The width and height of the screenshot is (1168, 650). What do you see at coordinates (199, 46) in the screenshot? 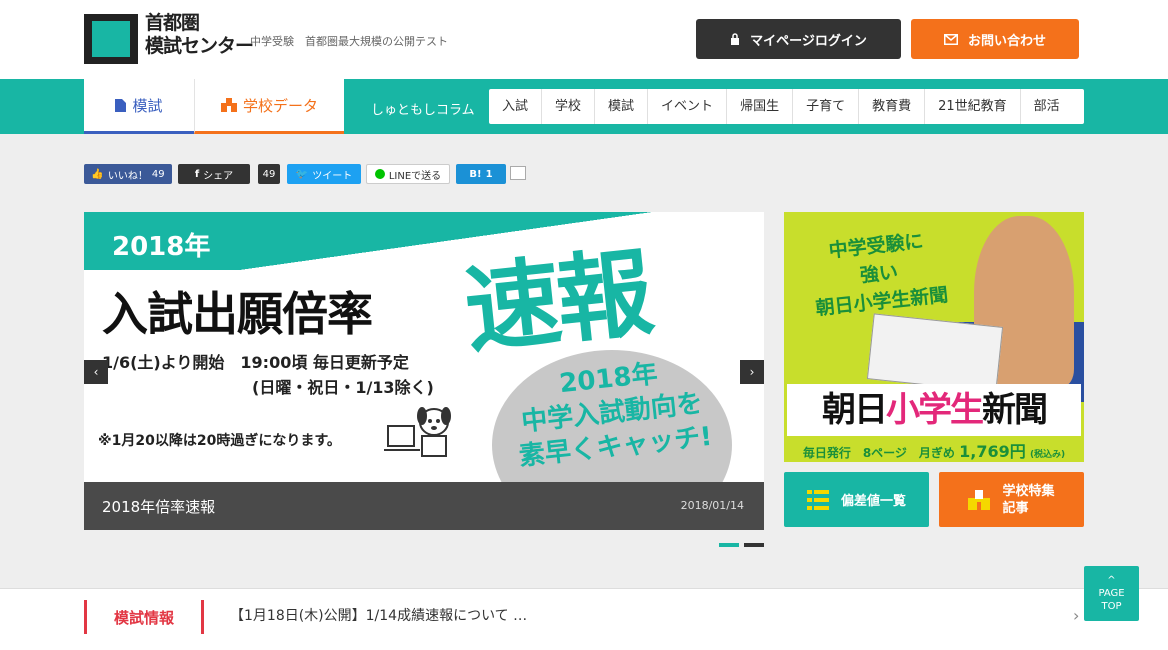
I see `logo-line2: 模試センター` at bounding box center [199, 46].